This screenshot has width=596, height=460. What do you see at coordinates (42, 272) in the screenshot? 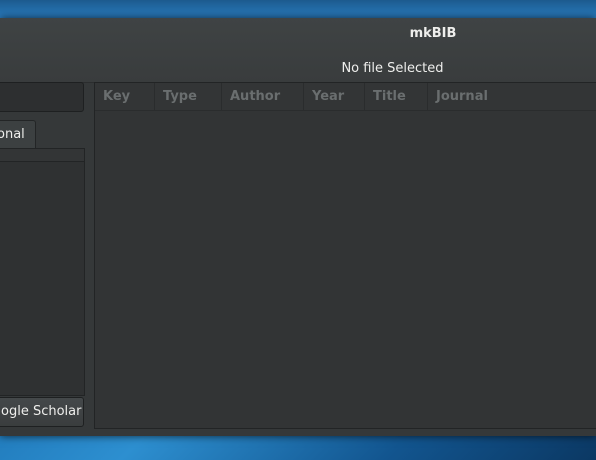
I see `sidebar-list` at bounding box center [42, 272].